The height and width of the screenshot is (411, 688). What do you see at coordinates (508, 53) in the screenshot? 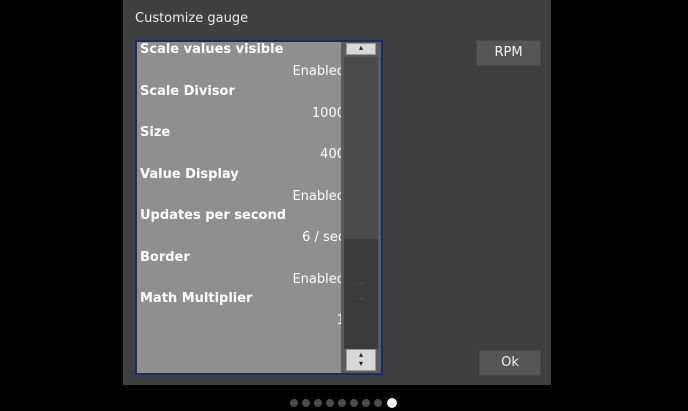
I see `unit-button: RPM` at bounding box center [508, 53].